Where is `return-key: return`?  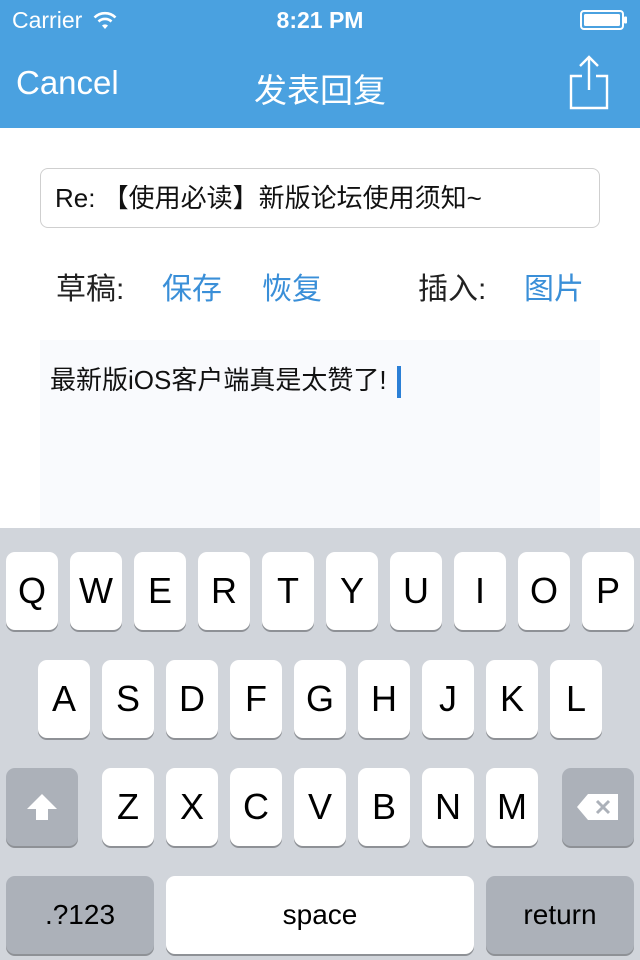 return-key: return is located at coordinates (560, 915).